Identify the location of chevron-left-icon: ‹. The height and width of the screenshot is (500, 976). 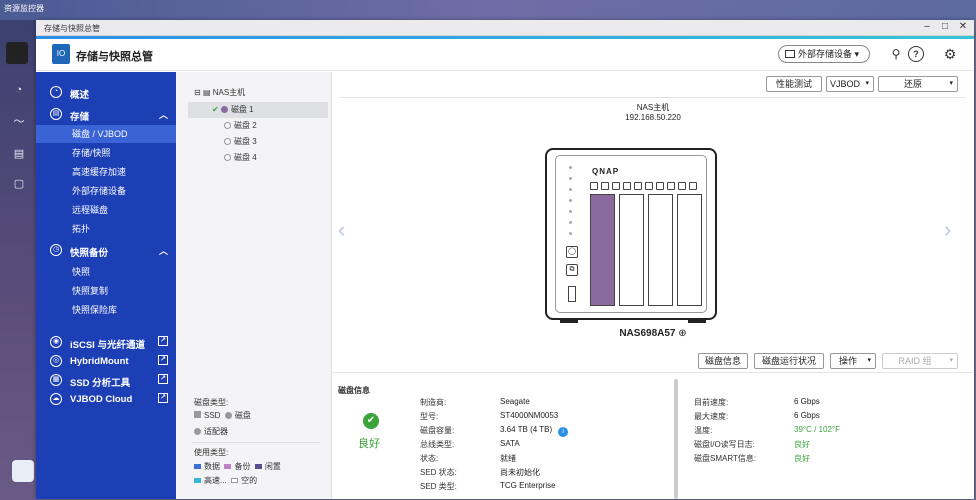
(341, 230).